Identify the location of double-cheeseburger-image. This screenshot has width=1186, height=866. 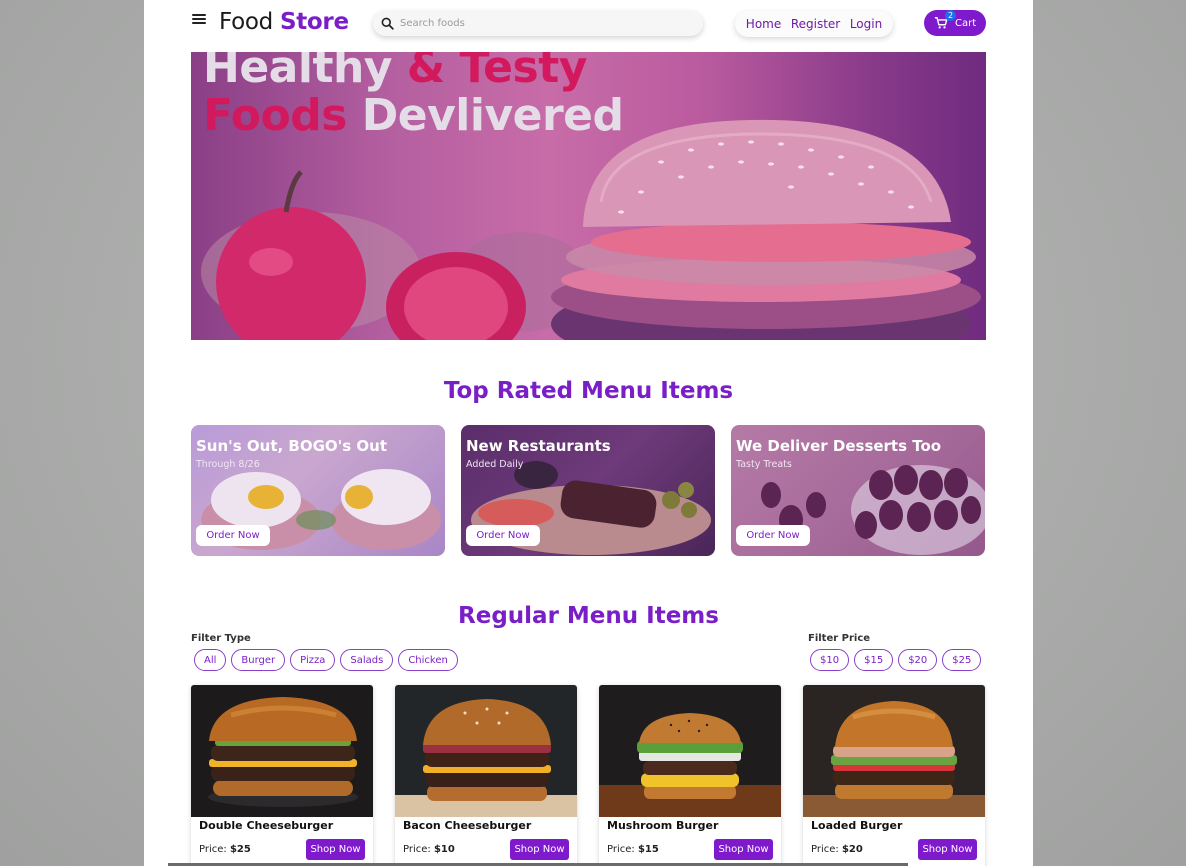
(282, 751).